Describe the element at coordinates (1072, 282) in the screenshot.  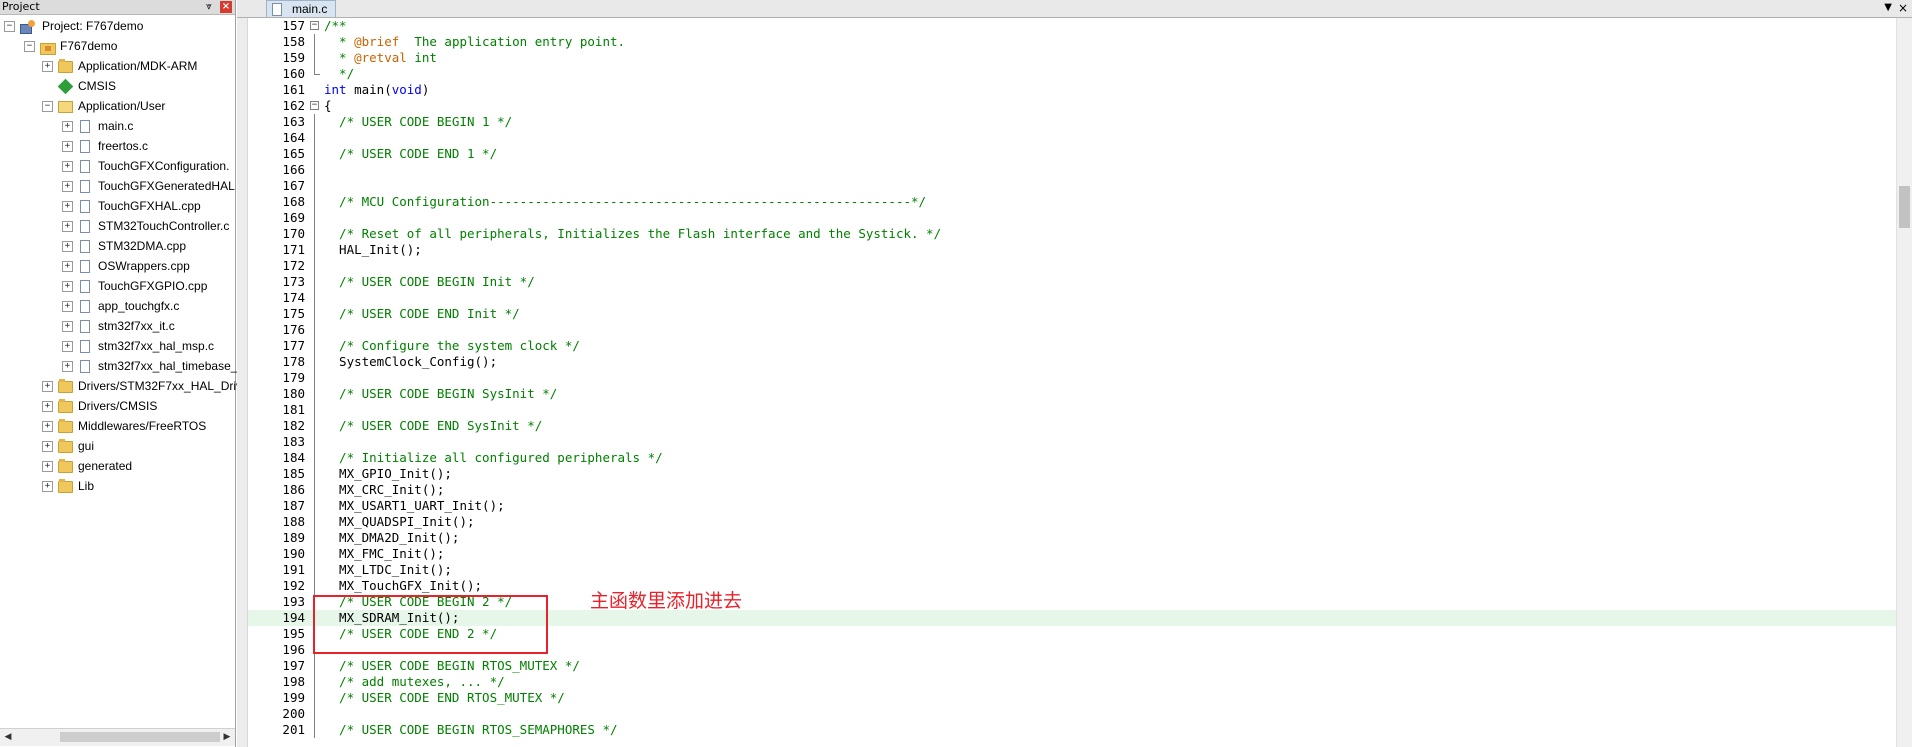
I see `code-line: 173 /* USER CODE BEGIN Init */` at that location.